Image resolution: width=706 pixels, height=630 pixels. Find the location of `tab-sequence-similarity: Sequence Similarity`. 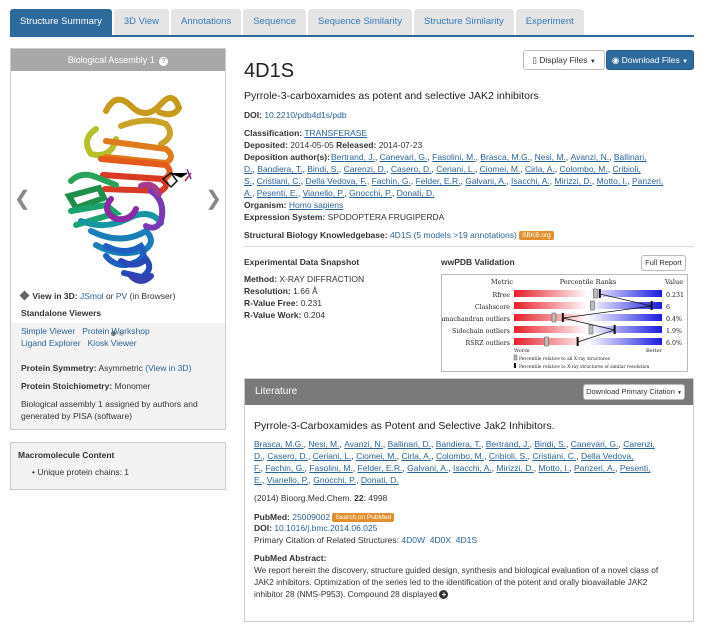

tab-sequence-similarity: Sequence Similarity is located at coordinates (360, 22).